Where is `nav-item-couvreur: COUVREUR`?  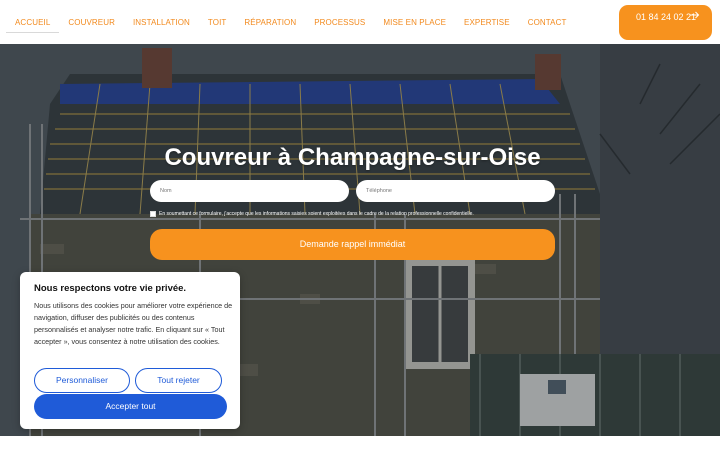
nav-item-couvreur: COUVREUR is located at coordinates (91, 22).